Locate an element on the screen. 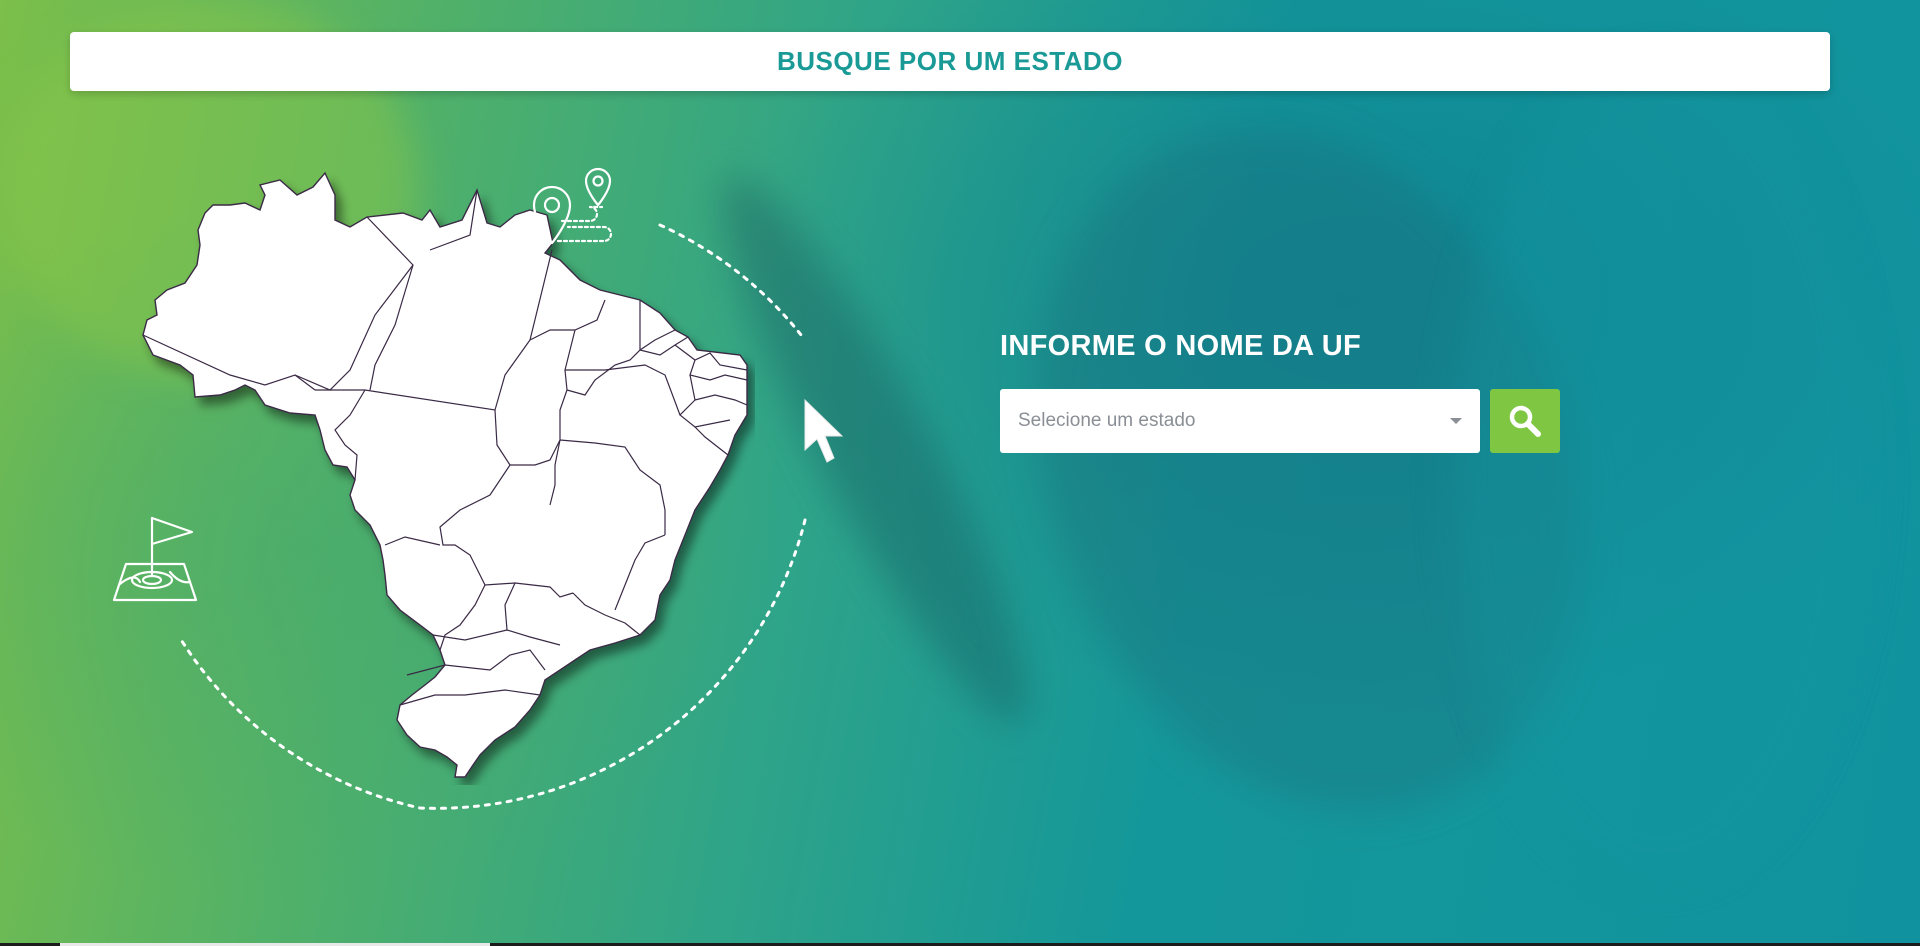  form-label: INFORME O NOME DA UF is located at coordinates (1180, 346).